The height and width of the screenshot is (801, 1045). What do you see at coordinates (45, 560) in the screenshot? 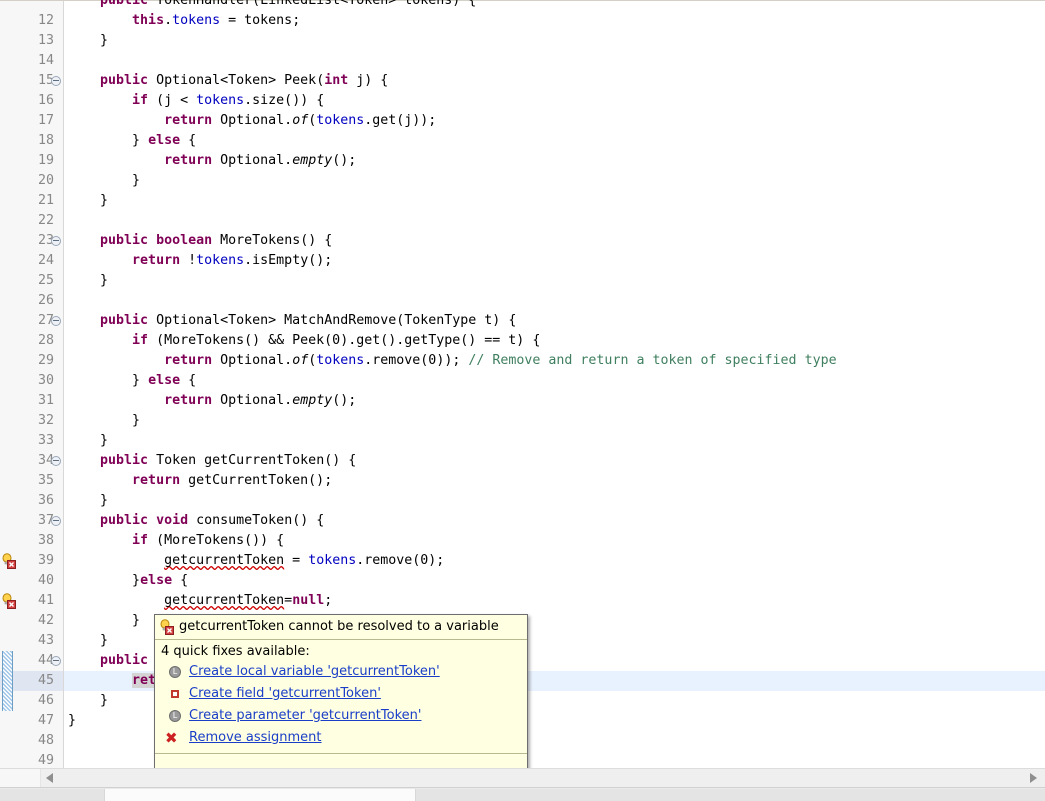
I see `line-number: 39` at bounding box center [45, 560].